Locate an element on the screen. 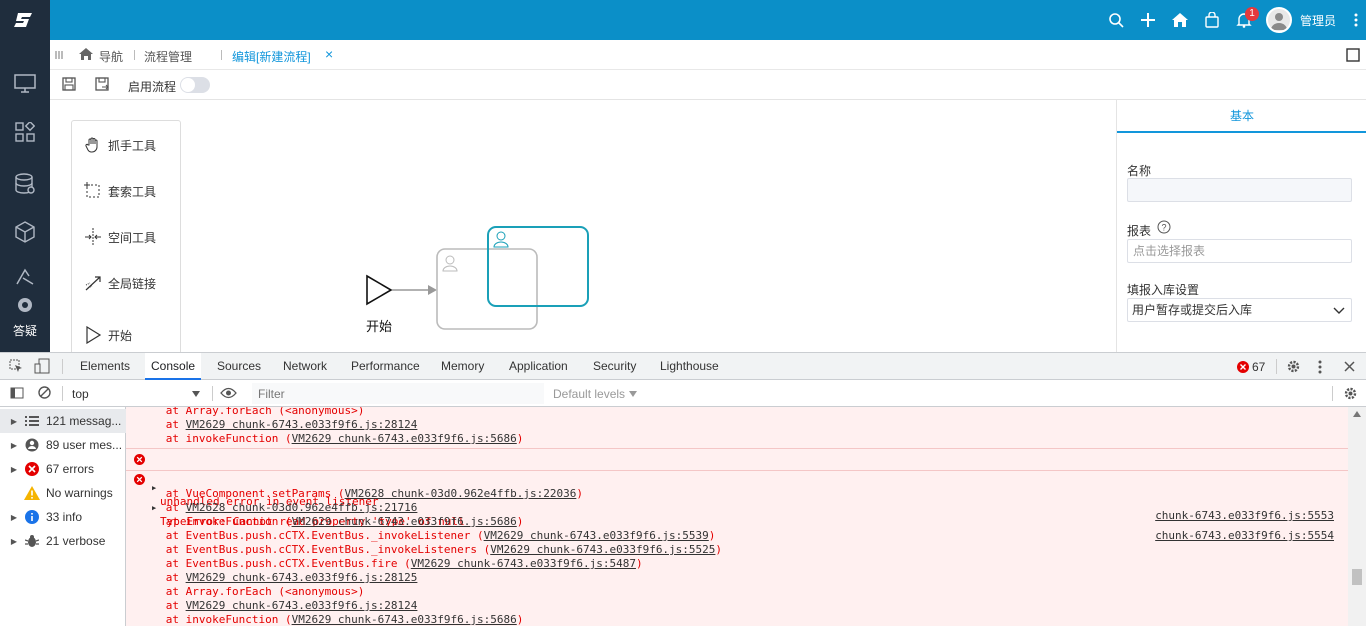 This screenshot has width=1366, height=626. devtools-tab-sources: Sources is located at coordinates (239, 366).